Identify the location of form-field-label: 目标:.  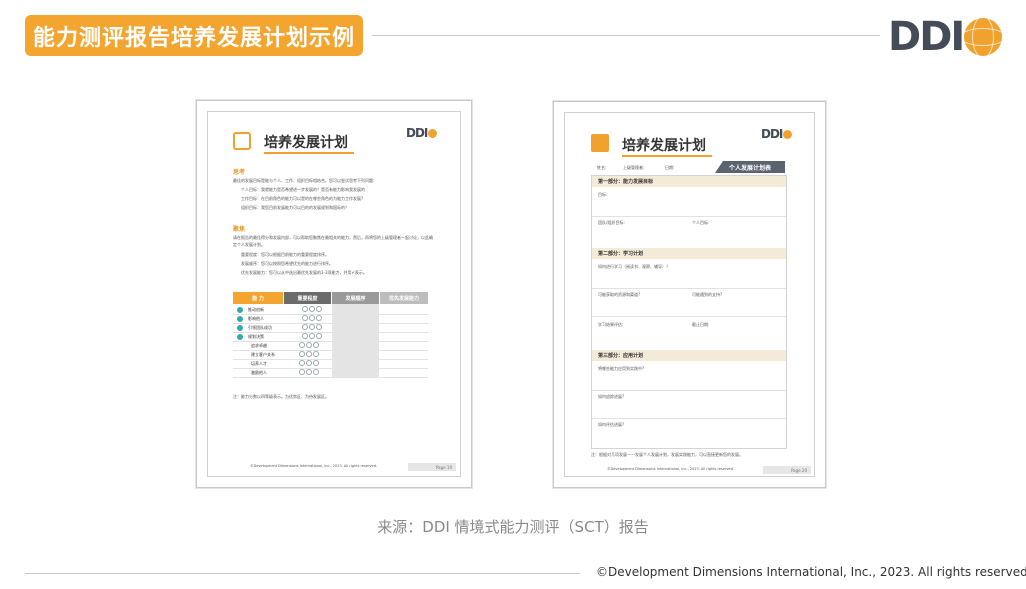
(603, 194).